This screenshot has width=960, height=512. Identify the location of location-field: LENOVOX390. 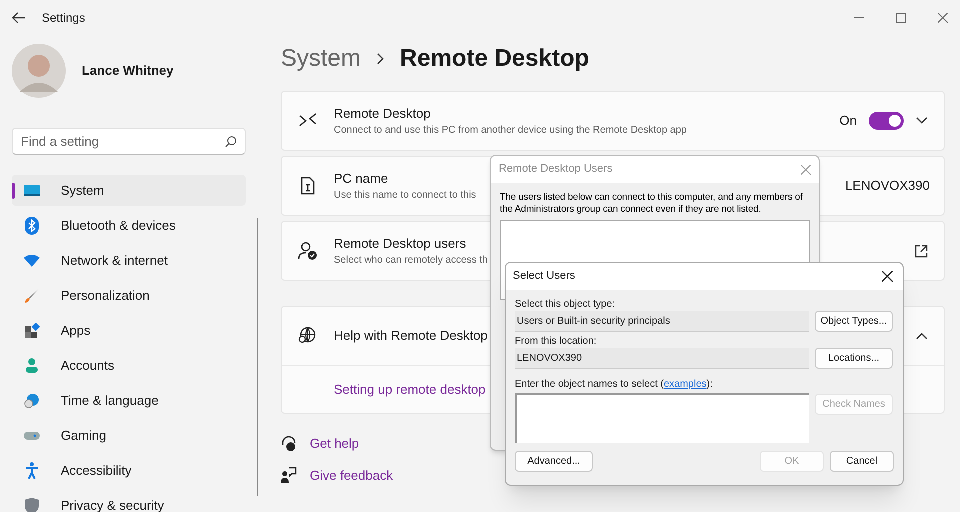
(662, 358).